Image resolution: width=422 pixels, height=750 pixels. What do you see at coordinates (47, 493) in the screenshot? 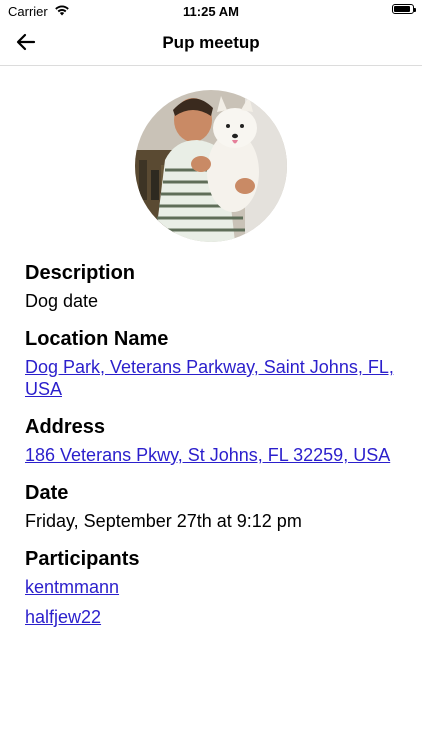
I see `date-heading: Date` at bounding box center [47, 493].